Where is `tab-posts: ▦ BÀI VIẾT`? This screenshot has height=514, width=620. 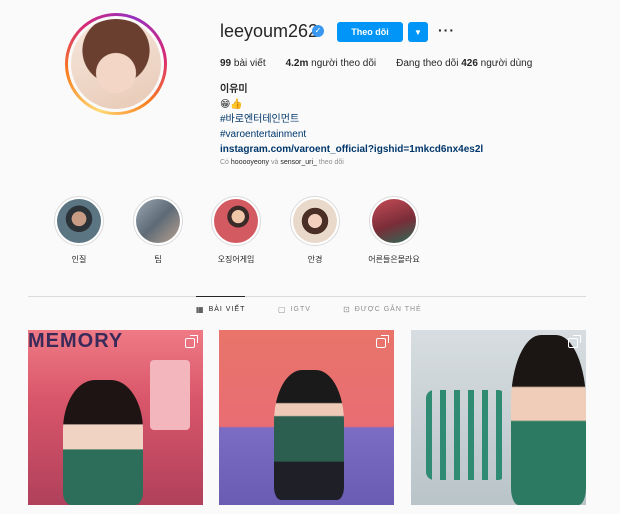 tab-posts: ▦ BÀI VIẾT is located at coordinates (221, 309).